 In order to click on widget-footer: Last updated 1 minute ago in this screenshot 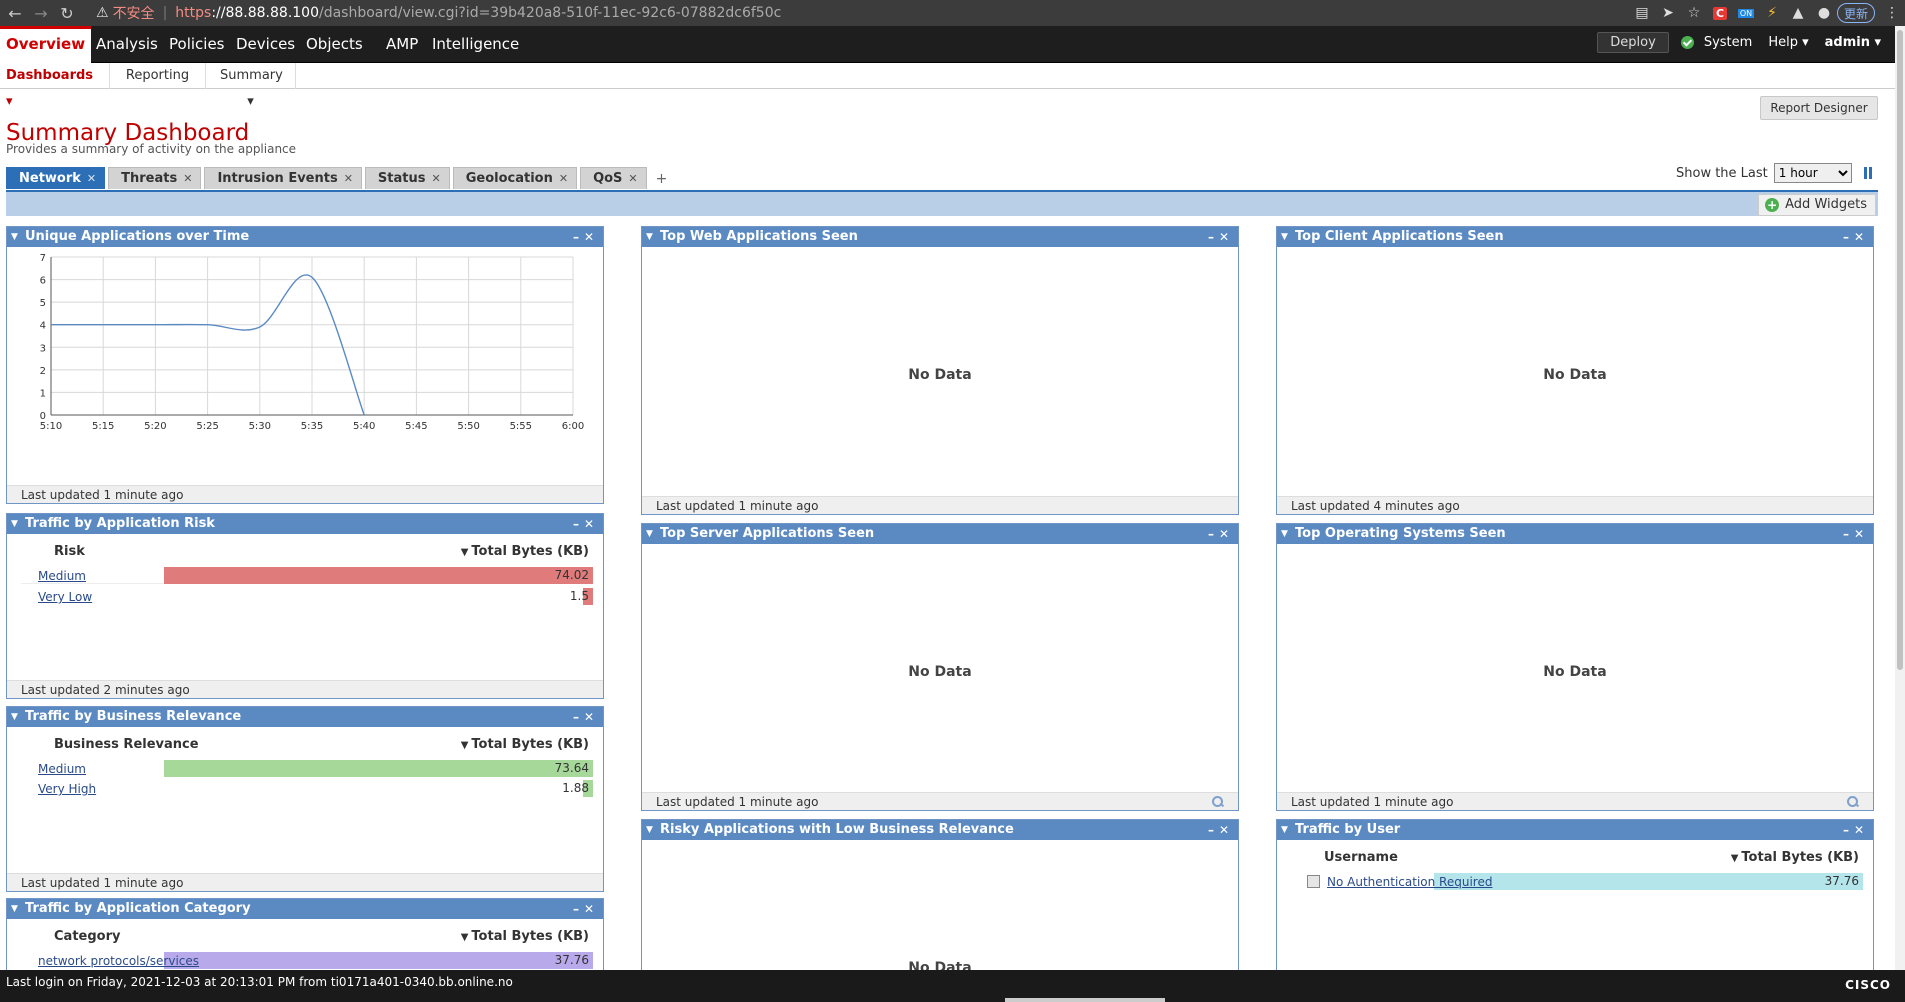, I will do `click(940, 801)`.